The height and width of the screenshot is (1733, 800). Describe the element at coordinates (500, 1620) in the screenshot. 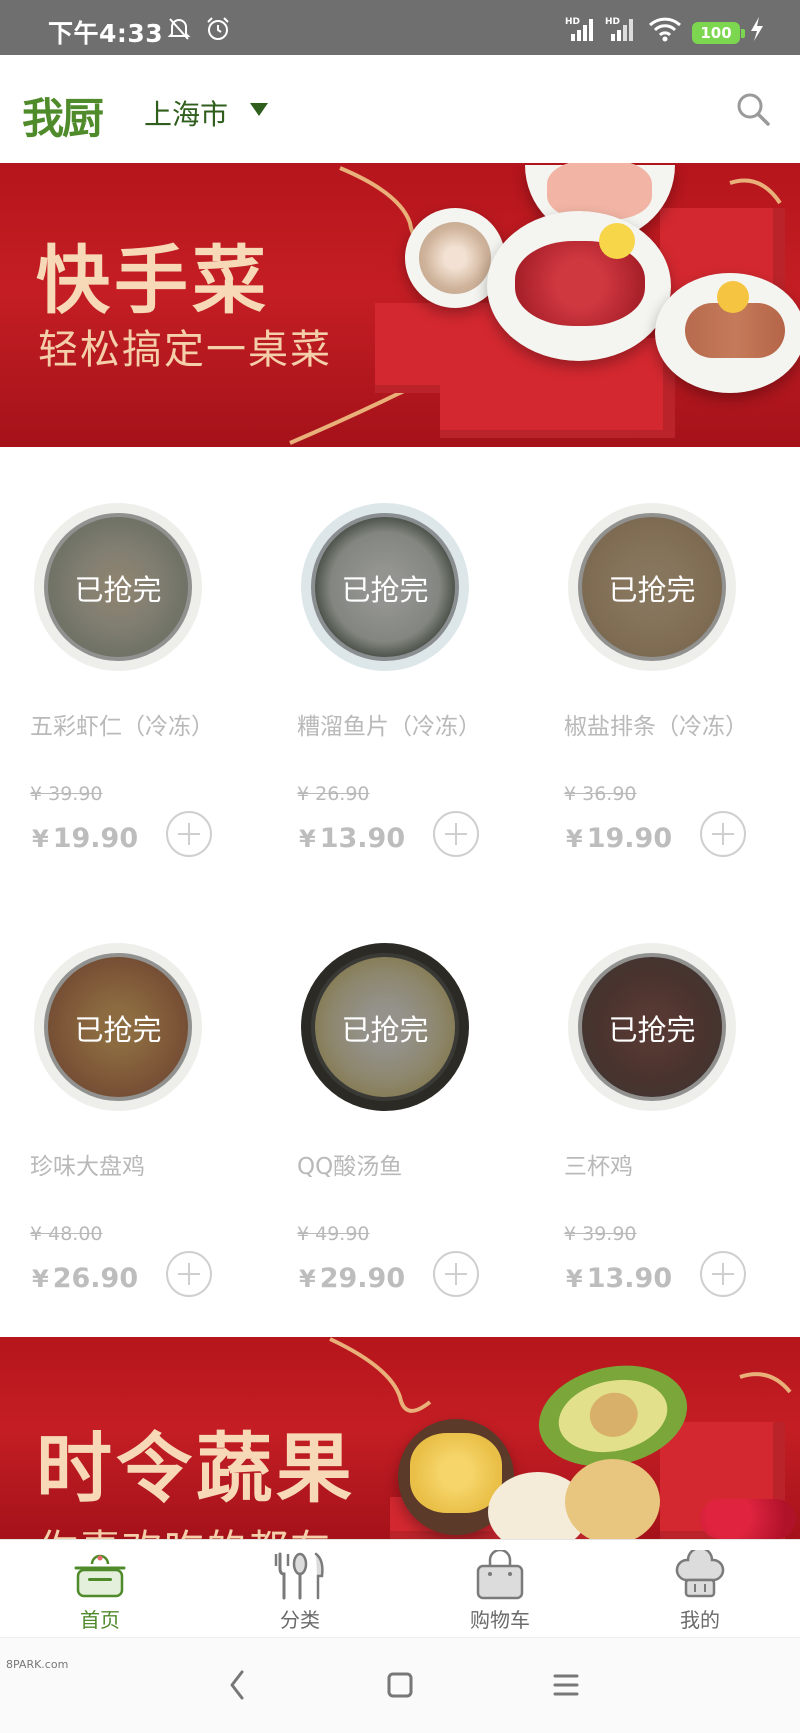

I see `tab-label: 购物车` at that location.